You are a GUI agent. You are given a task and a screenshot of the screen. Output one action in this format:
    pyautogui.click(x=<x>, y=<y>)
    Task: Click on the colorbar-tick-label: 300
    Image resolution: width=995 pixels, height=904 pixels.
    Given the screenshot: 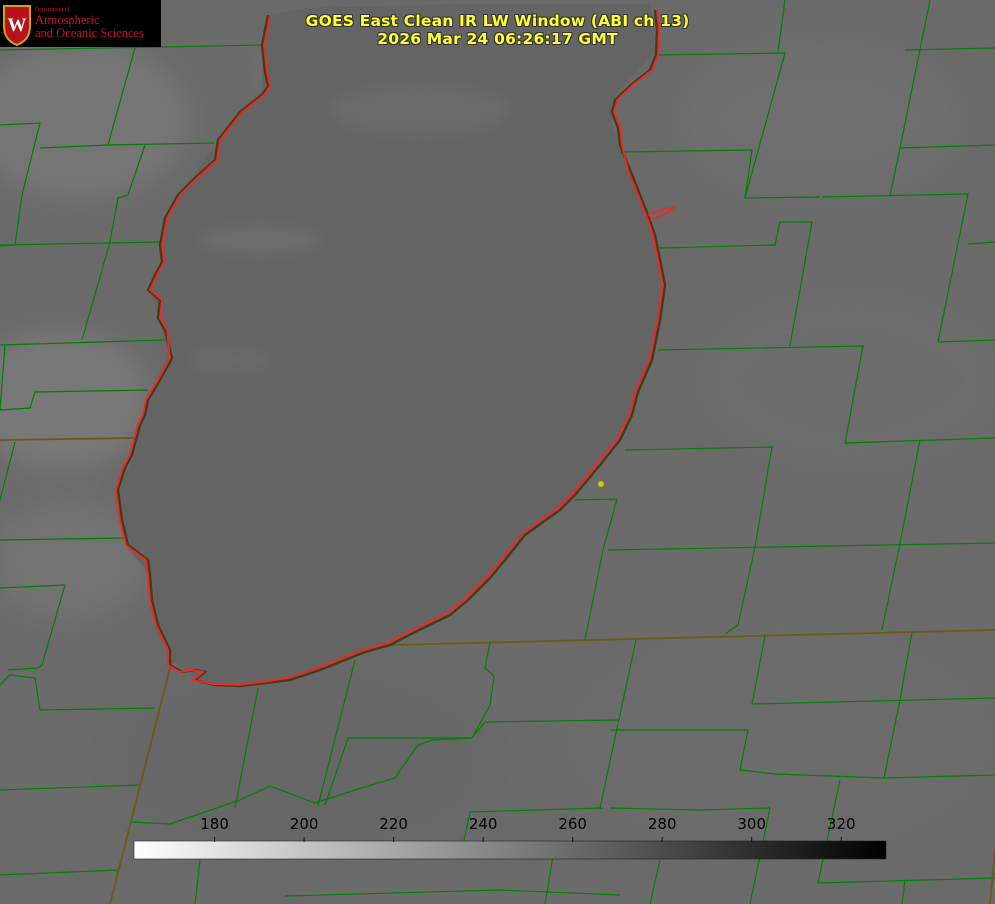 What is the action you would take?
    pyautogui.click(x=752, y=824)
    